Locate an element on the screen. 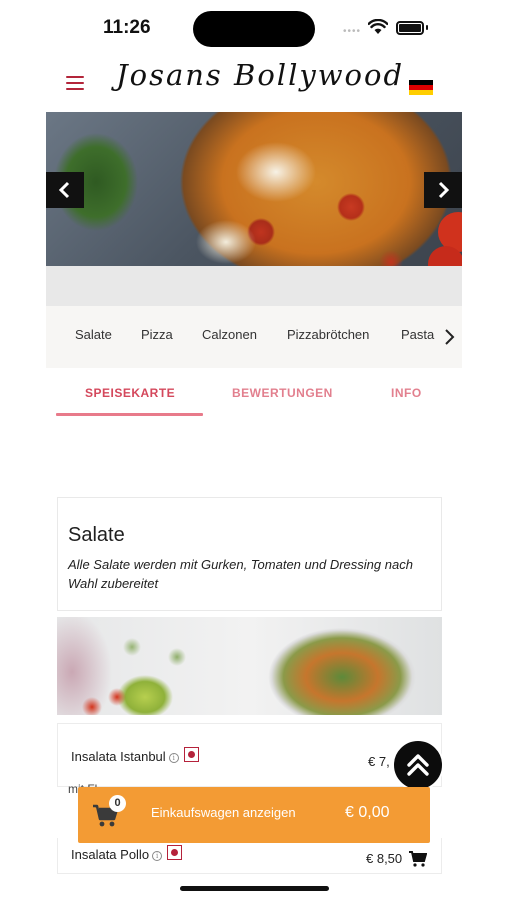 This screenshot has height=900, width=507. app-header: Josans Bollywood is located at coordinates (254, 83).